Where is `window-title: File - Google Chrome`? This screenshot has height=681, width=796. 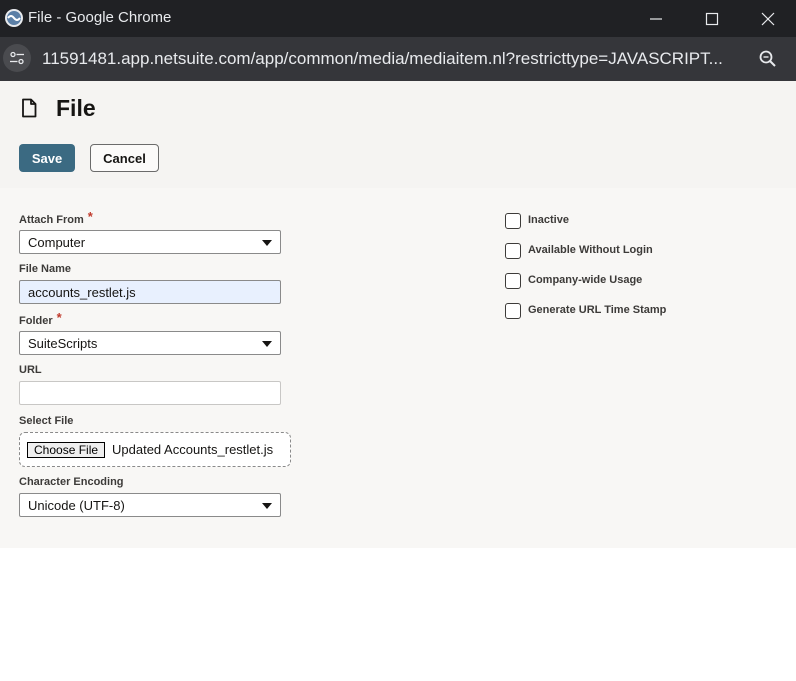 window-title: File - Google Chrome is located at coordinates (100, 17).